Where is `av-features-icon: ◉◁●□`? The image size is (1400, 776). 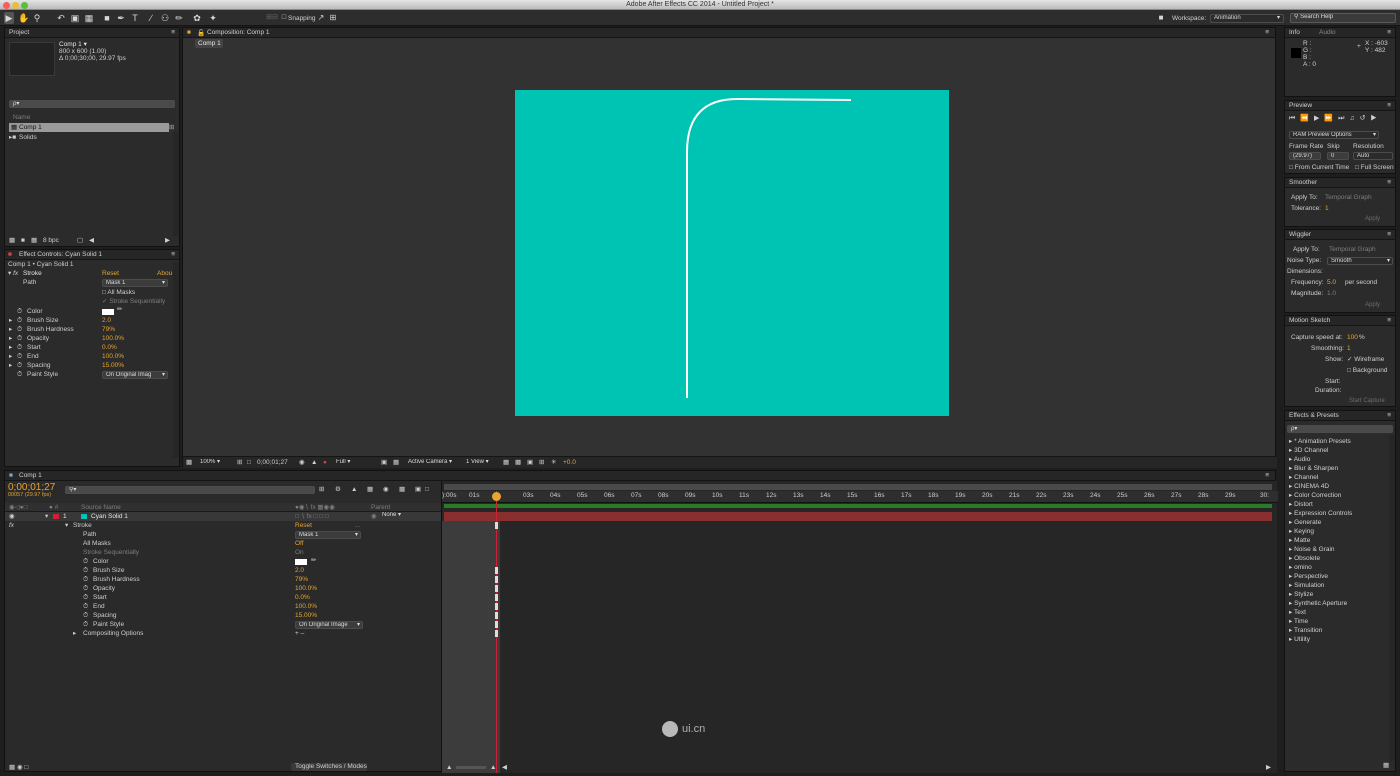
av-features-icon: ◉◁●□ is located at coordinates (18, 507).